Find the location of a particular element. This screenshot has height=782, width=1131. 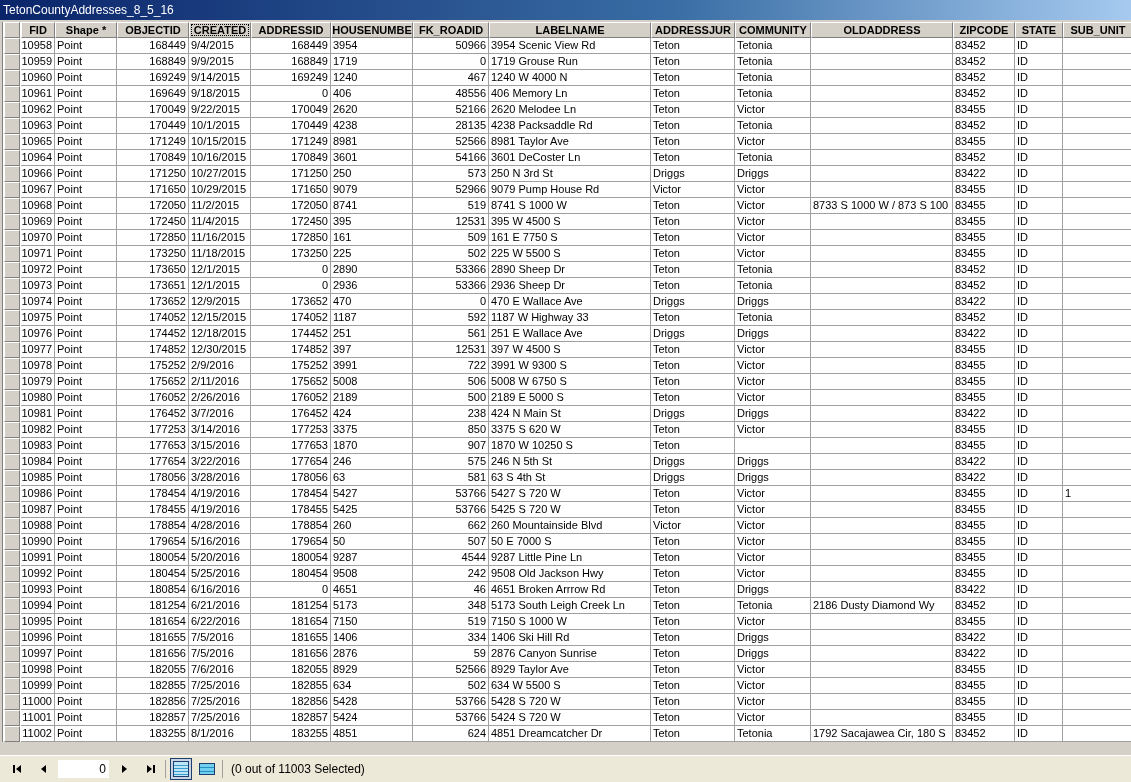

table-cell: 10968 is located at coordinates (38, 206).